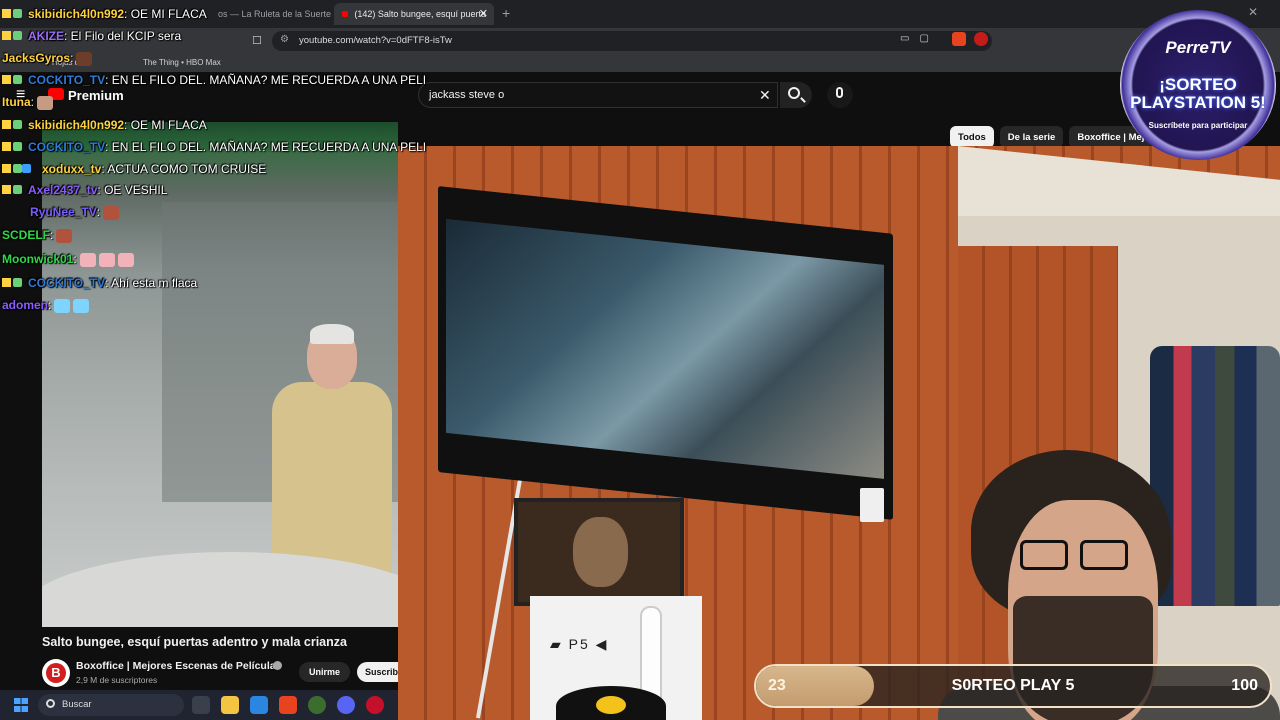  I want to click on progress-goal: 100, so click(1244, 685).